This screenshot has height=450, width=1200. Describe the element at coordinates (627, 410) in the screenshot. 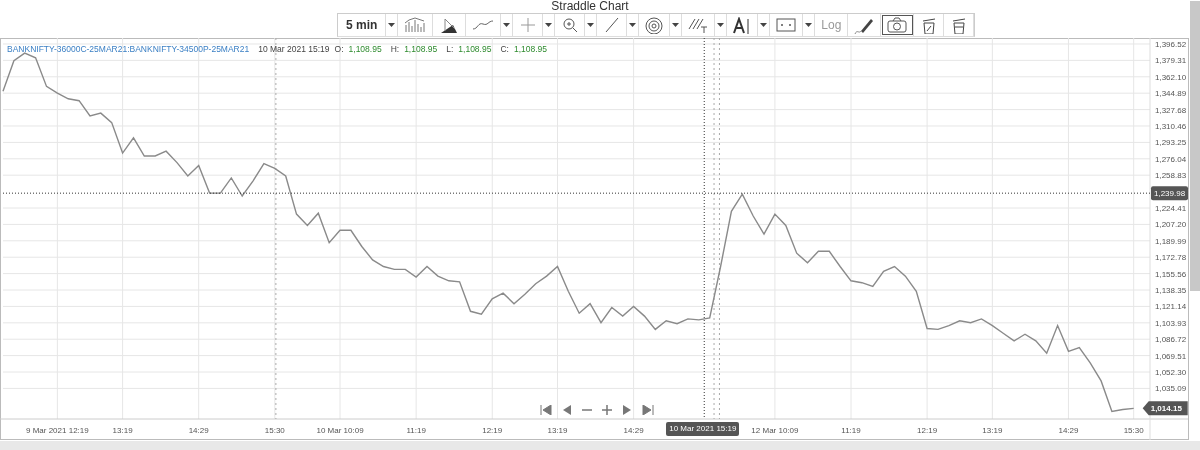

I see `next-icon` at that location.